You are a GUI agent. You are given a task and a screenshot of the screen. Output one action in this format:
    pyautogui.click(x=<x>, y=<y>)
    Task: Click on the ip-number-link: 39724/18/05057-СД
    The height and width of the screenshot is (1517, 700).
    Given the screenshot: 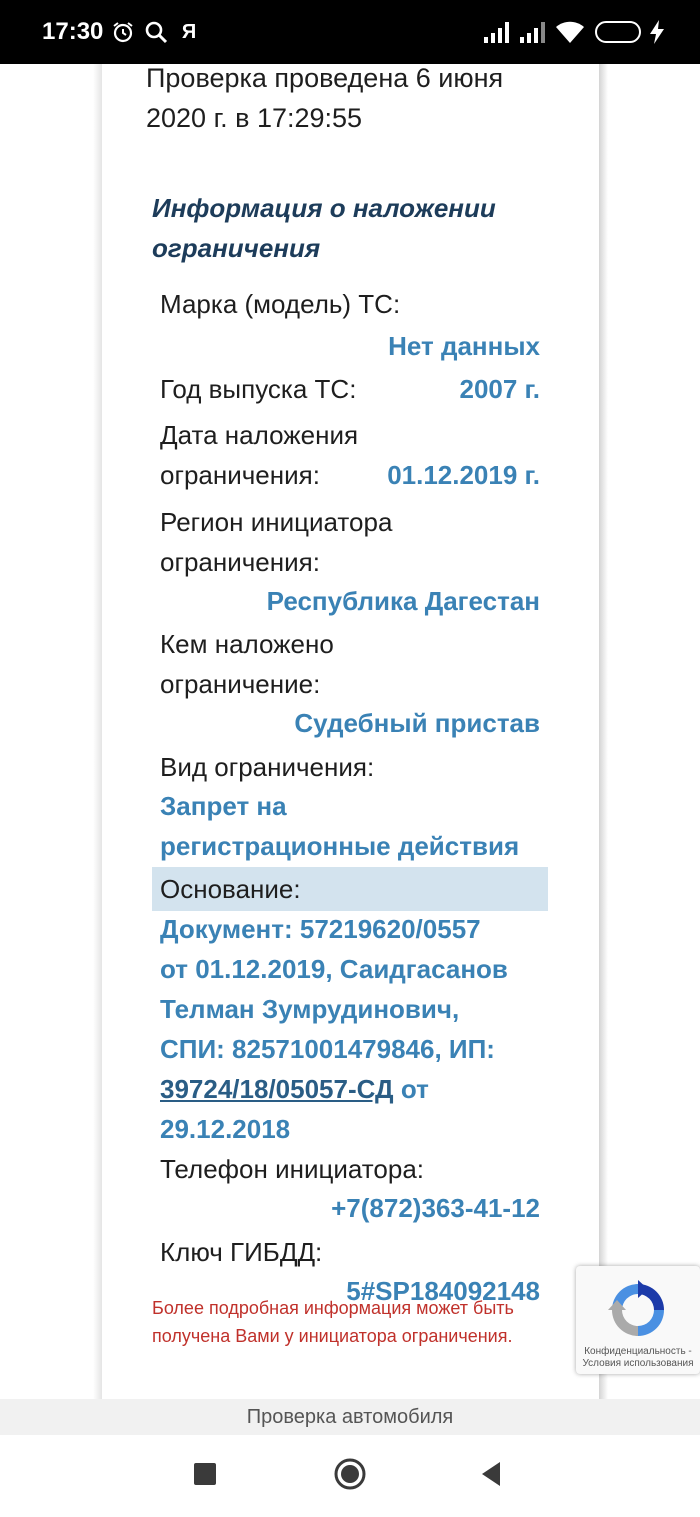 What is the action you would take?
    pyautogui.click(x=277, y=1089)
    